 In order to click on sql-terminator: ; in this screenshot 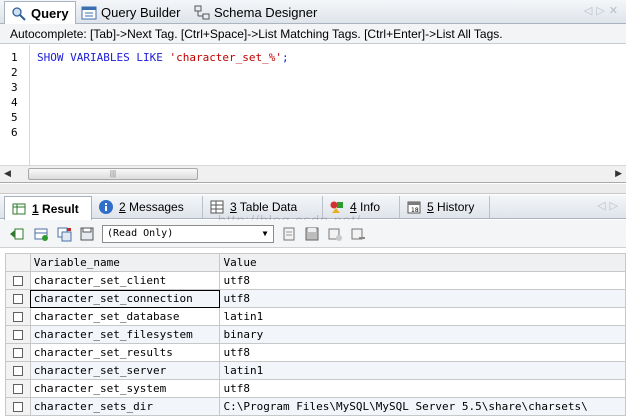, I will do `click(285, 57)`.